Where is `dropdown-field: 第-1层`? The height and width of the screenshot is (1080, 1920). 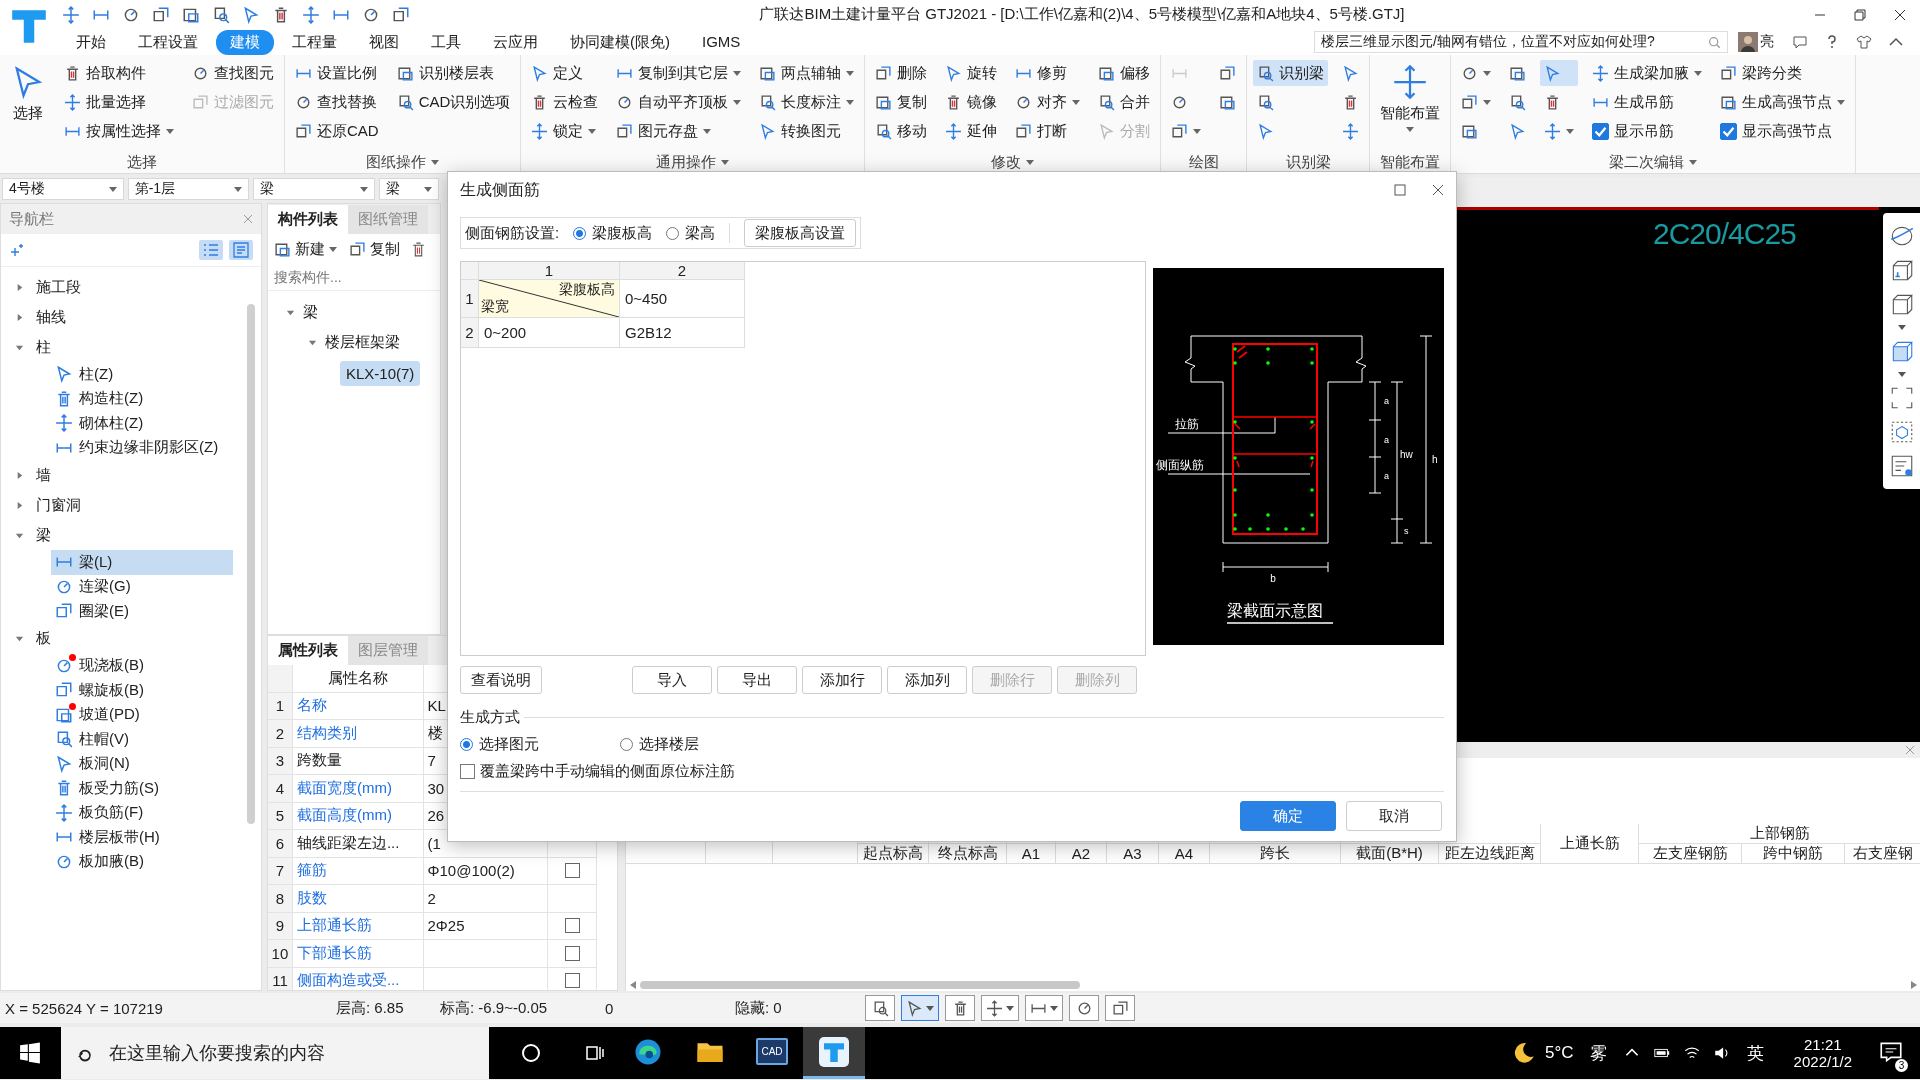 dropdown-field: 第-1层 is located at coordinates (188, 189).